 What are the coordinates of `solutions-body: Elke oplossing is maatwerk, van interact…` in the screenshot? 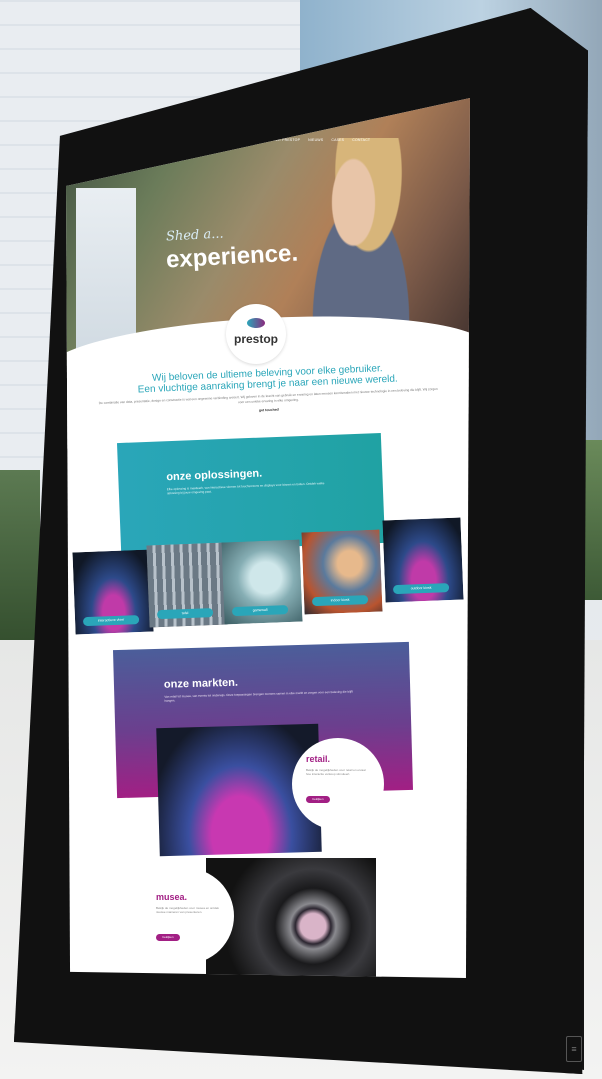 It's located at (245, 488).